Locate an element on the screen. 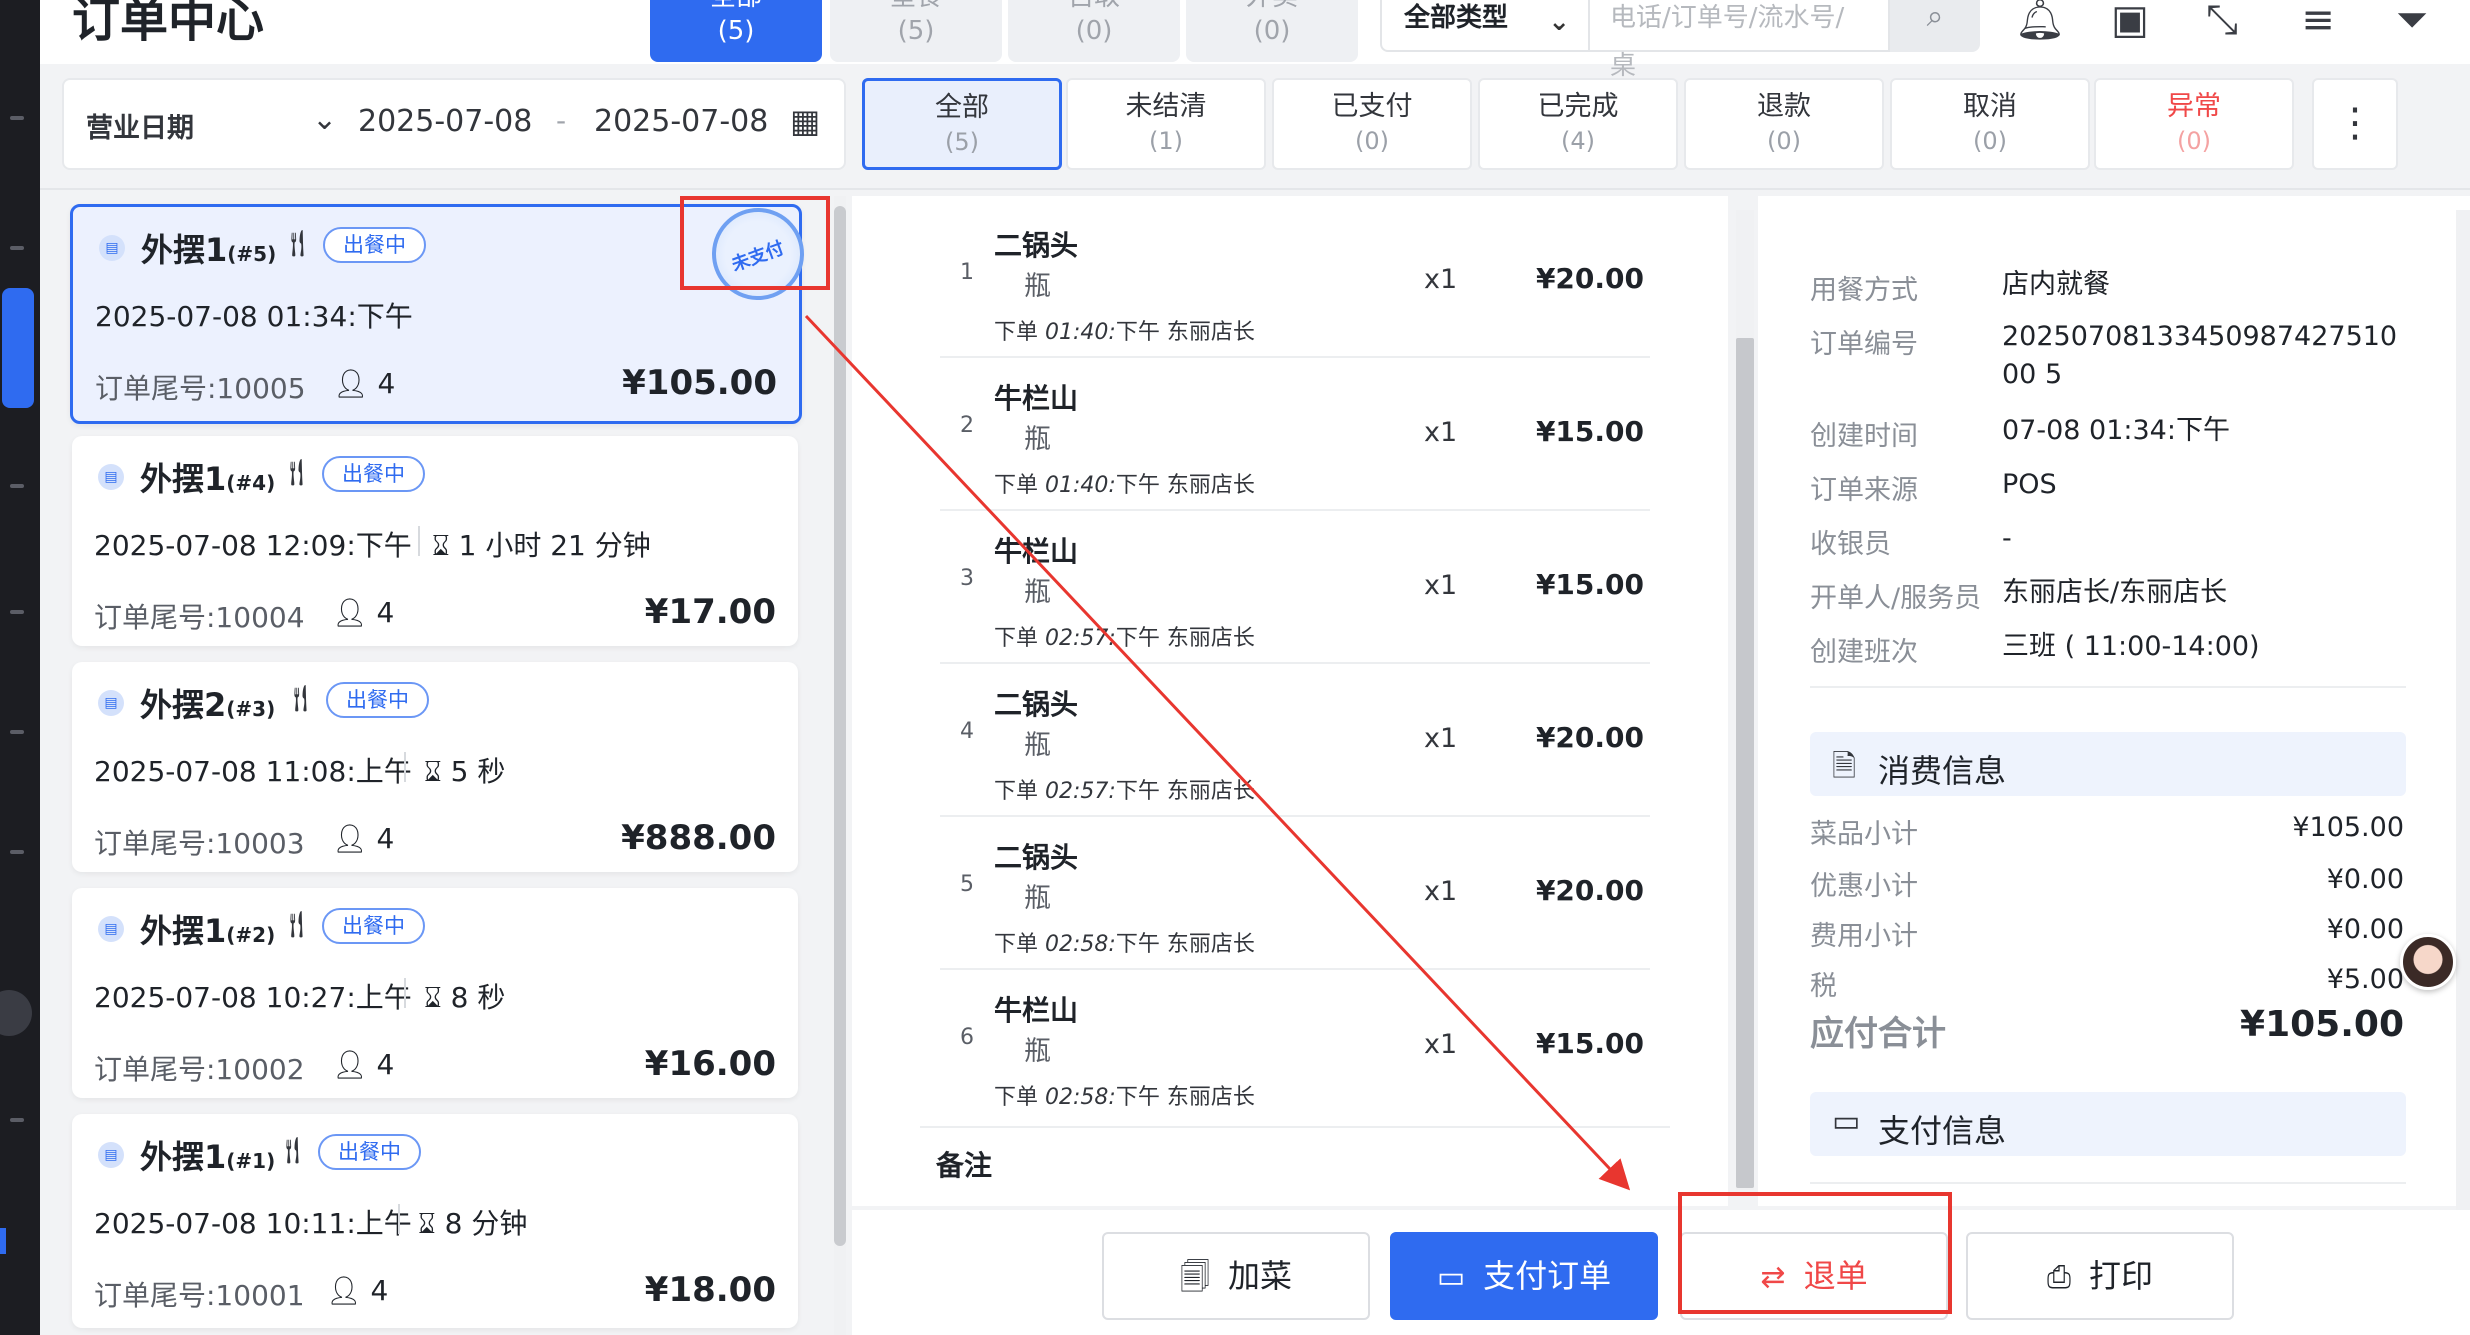 The height and width of the screenshot is (1335, 2470). total-label: 应付合计 is located at coordinates (1878, 1034).